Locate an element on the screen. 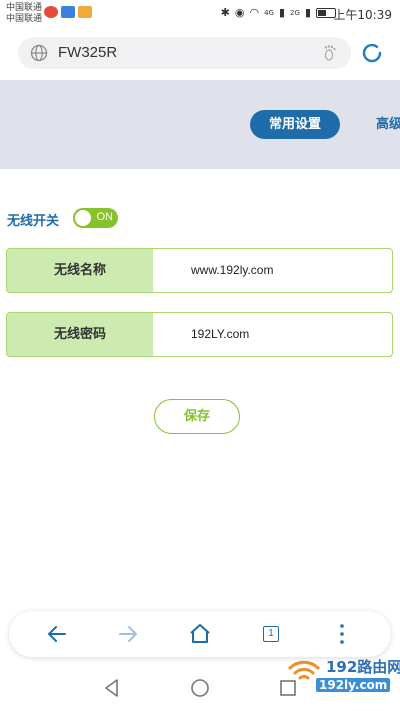 The image size is (400, 711). weibo-notification-icon is located at coordinates (51, 12).